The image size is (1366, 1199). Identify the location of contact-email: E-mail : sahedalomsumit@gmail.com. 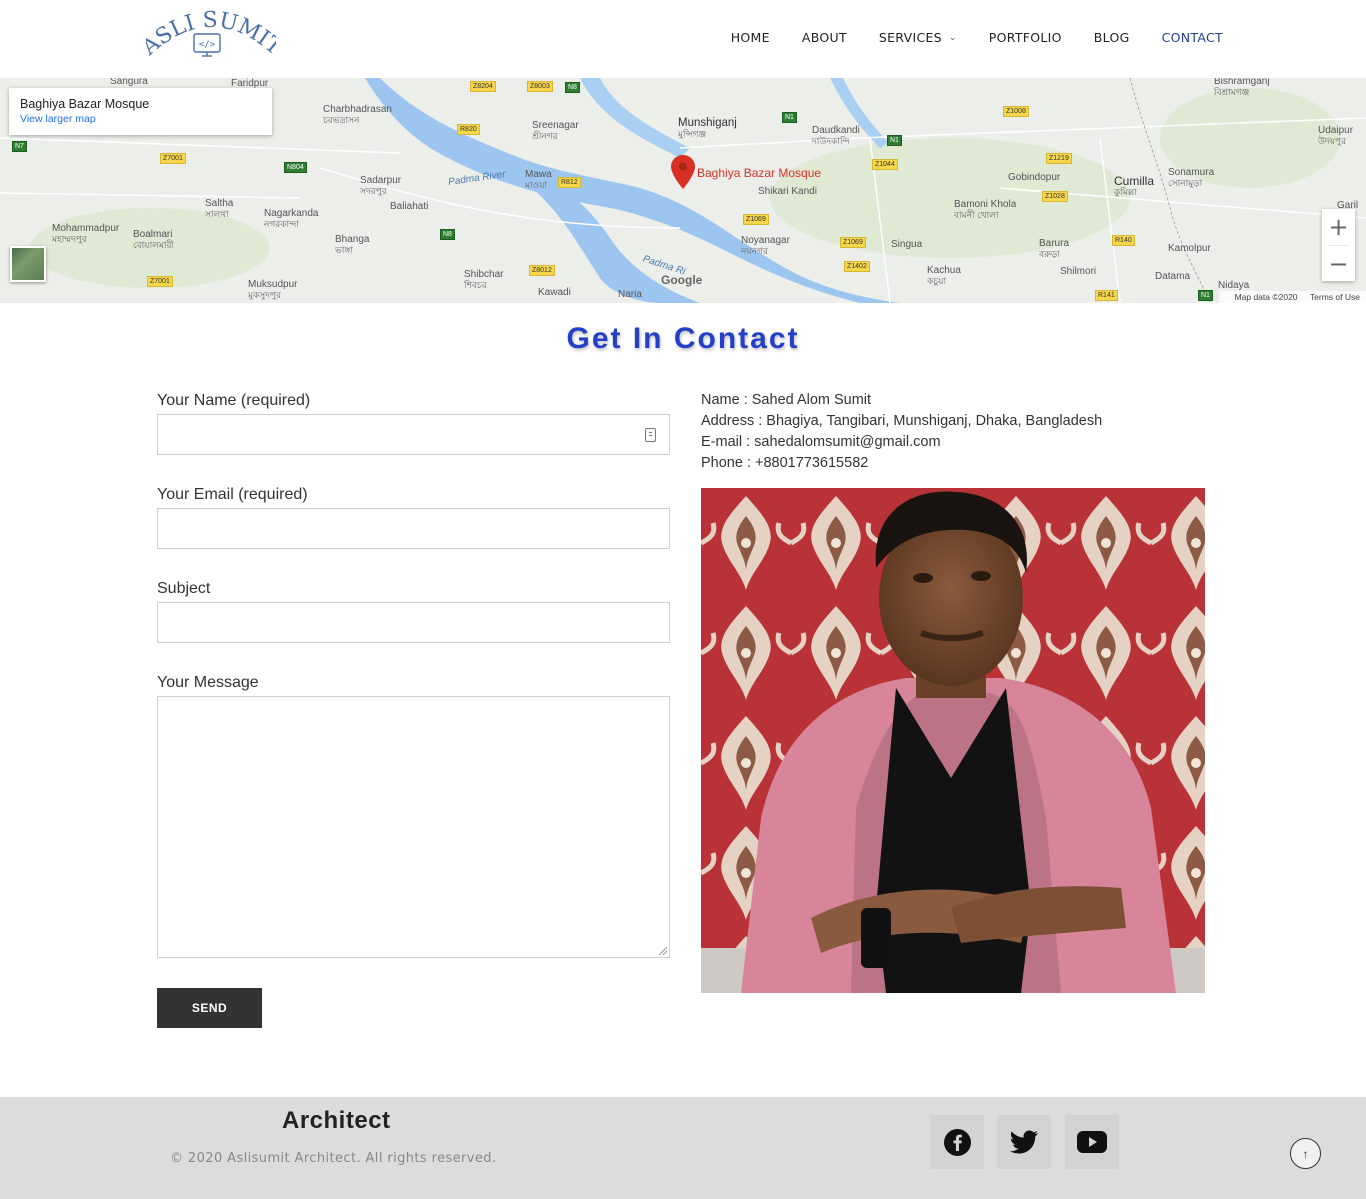
(821, 442).